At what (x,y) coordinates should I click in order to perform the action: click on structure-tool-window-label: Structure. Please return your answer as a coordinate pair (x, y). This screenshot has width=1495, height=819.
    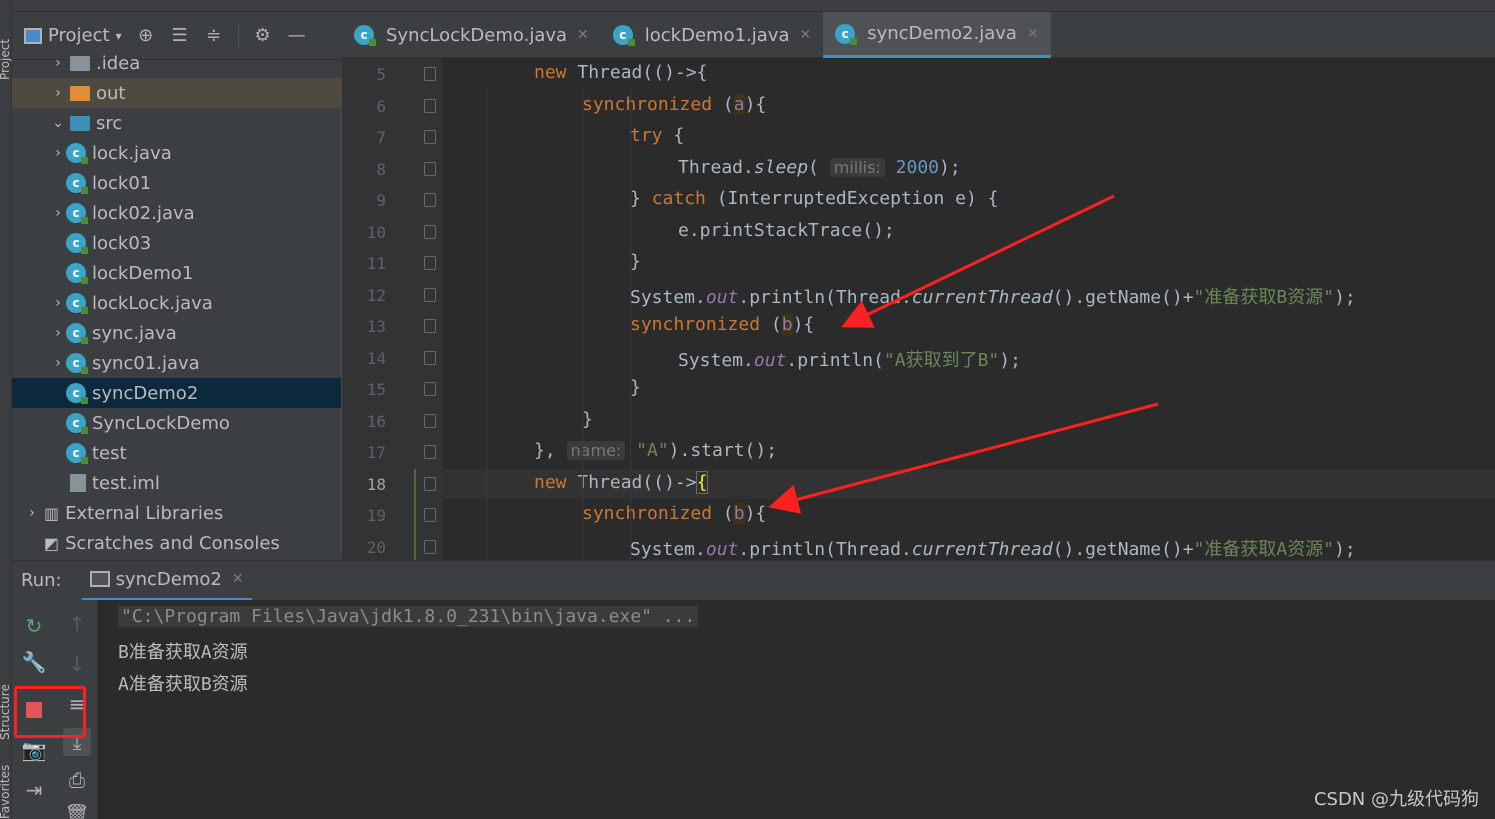
    Looking at the image, I should click on (6, 712).